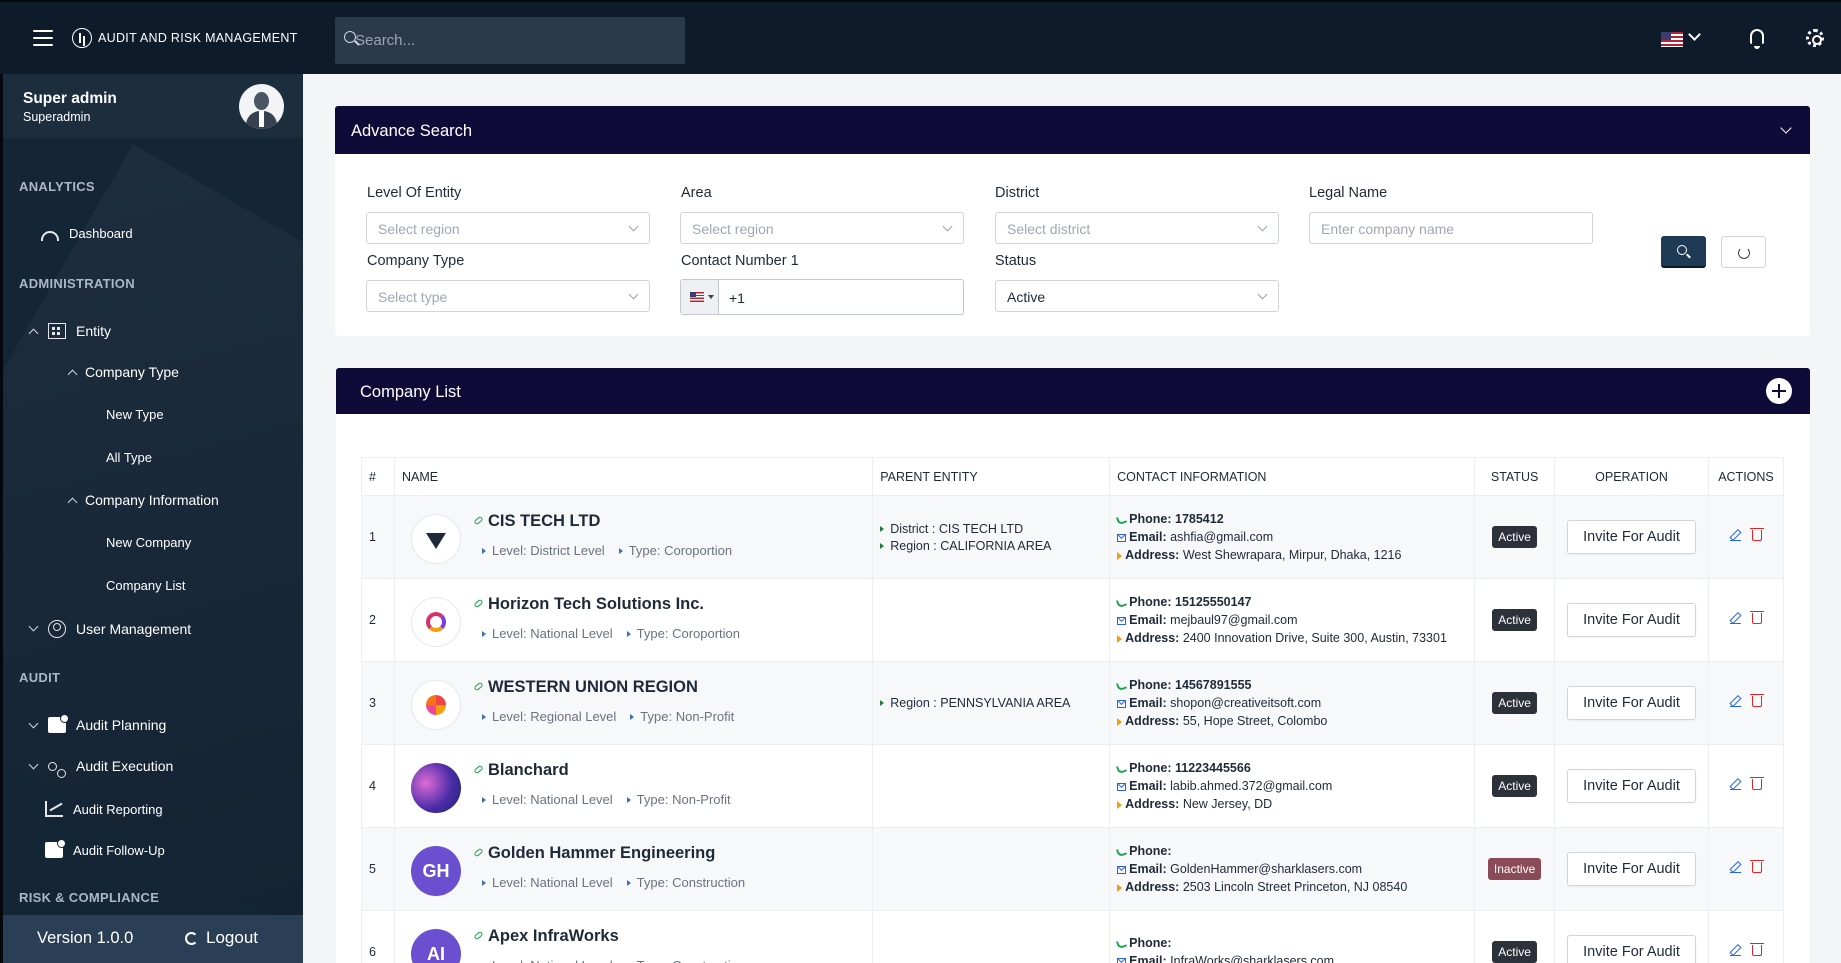 The width and height of the screenshot is (1841, 963). I want to click on search-input, so click(510, 40).